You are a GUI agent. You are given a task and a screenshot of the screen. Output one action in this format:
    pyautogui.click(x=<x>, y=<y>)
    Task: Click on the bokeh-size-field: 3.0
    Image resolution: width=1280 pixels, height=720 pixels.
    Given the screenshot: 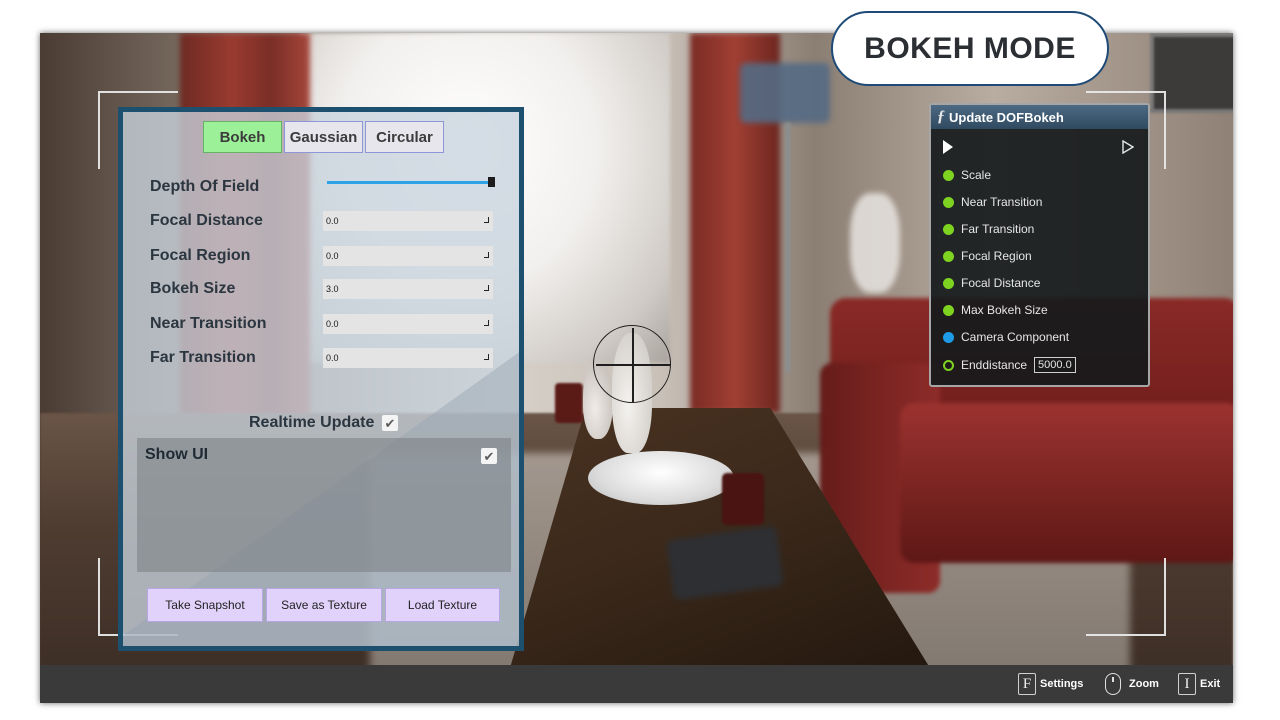 What is the action you would take?
    pyautogui.click(x=408, y=289)
    